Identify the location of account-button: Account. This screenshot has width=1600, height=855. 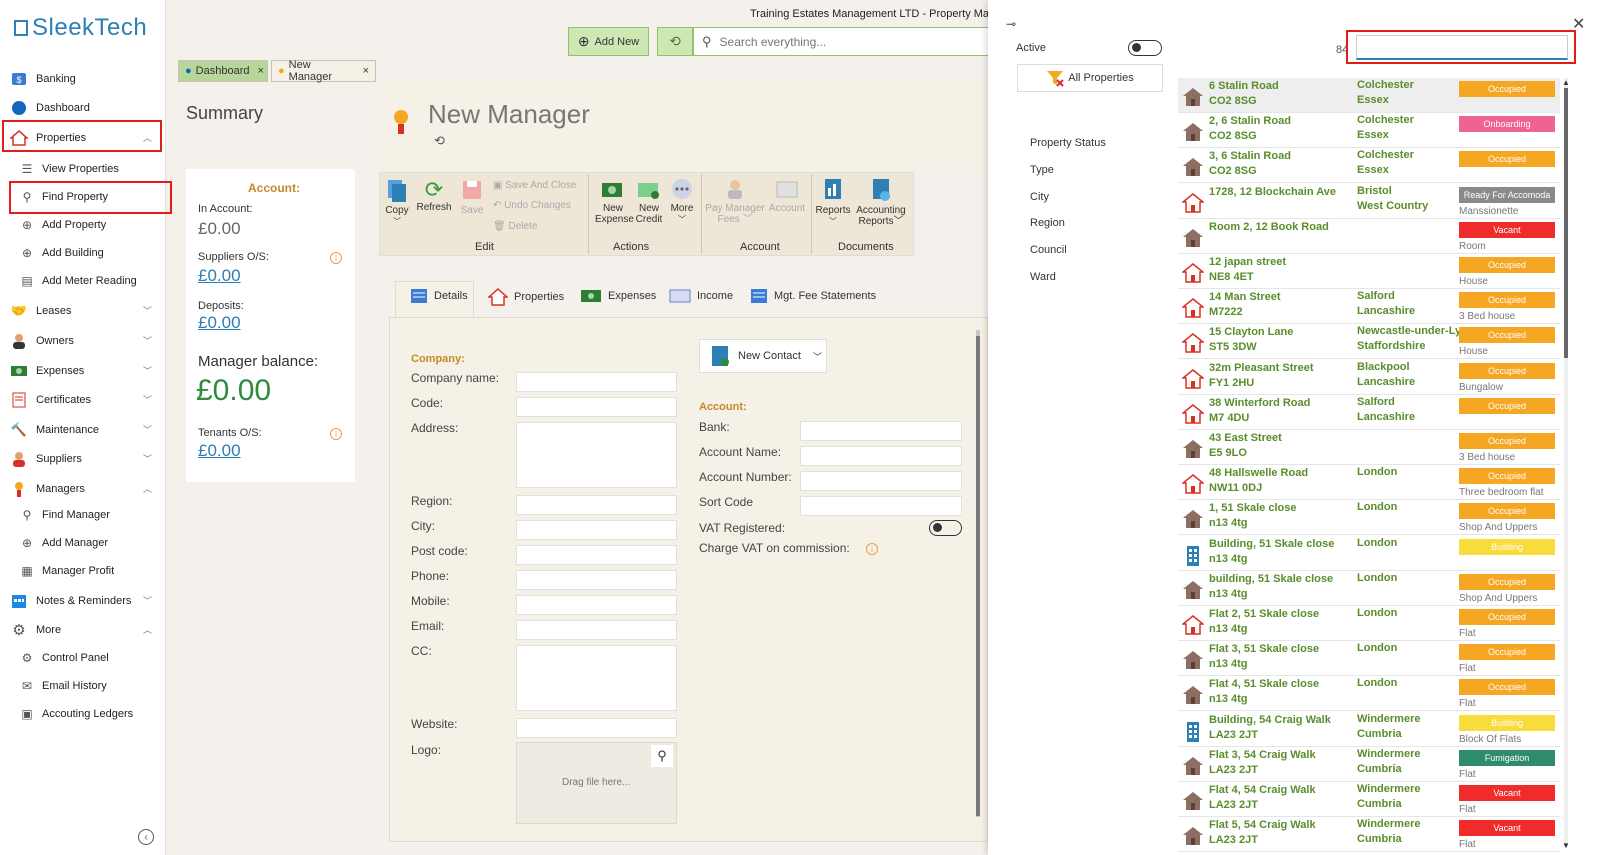
(787, 196).